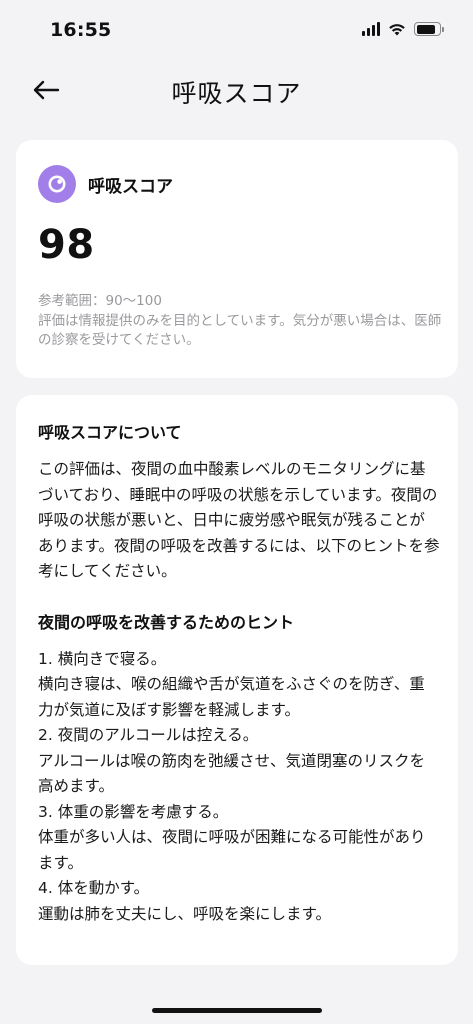 This screenshot has height=1024, width=473. Describe the element at coordinates (148, 735) in the screenshot. I see `tip-title: 2. 夜間のアルコールは控える。` at that location.